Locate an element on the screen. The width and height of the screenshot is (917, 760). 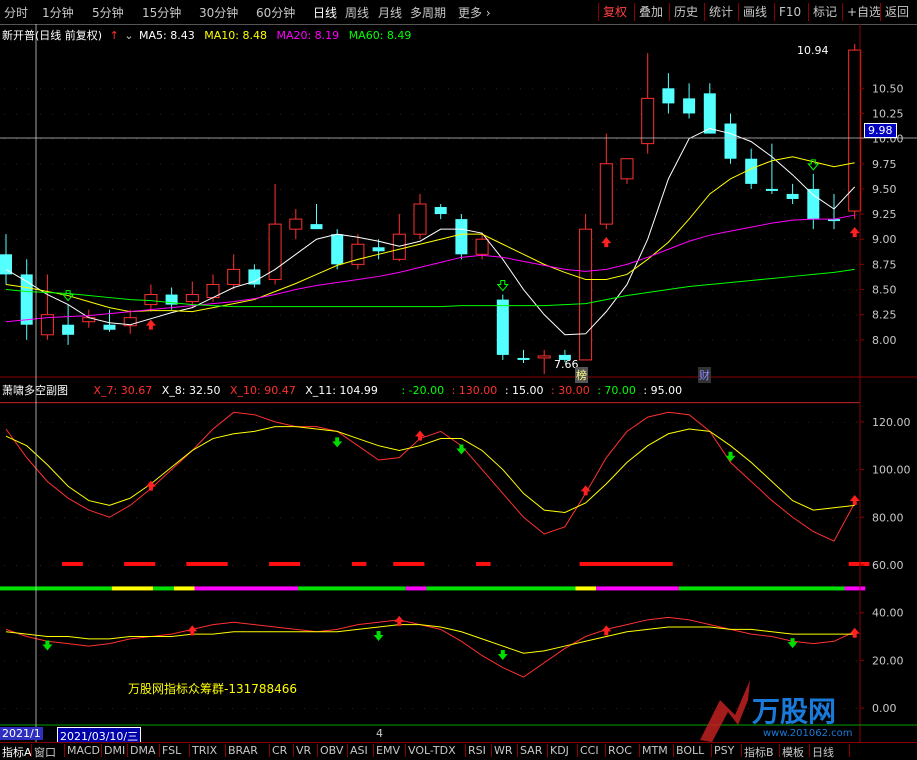
tab-separator is located at coordinates (547, 750).